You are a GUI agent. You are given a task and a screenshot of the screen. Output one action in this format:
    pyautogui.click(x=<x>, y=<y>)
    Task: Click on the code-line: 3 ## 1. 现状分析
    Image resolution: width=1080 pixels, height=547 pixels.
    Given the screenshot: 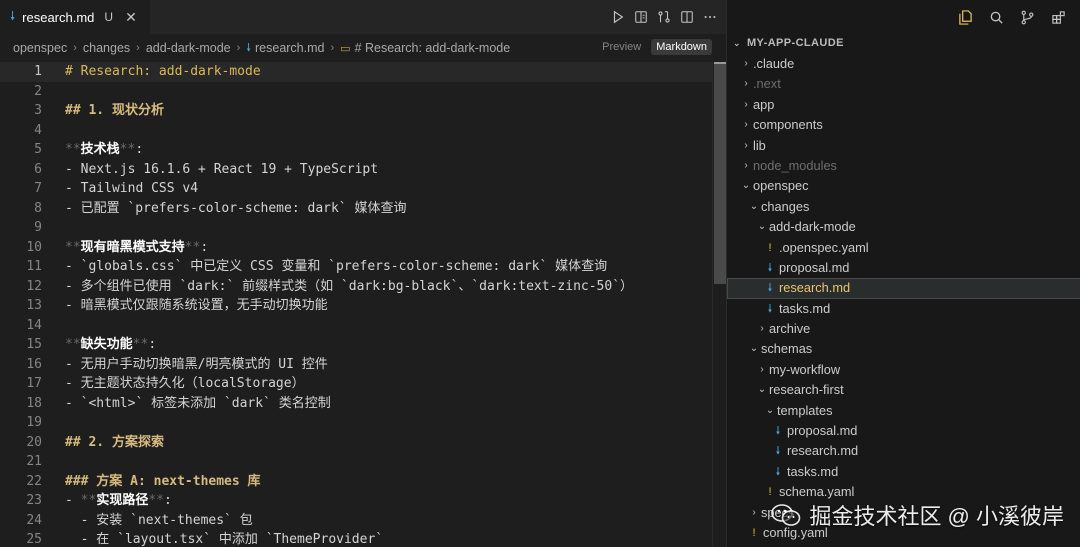 What is the action you would take?
    pyautogui.click(x=356, y=111)
    